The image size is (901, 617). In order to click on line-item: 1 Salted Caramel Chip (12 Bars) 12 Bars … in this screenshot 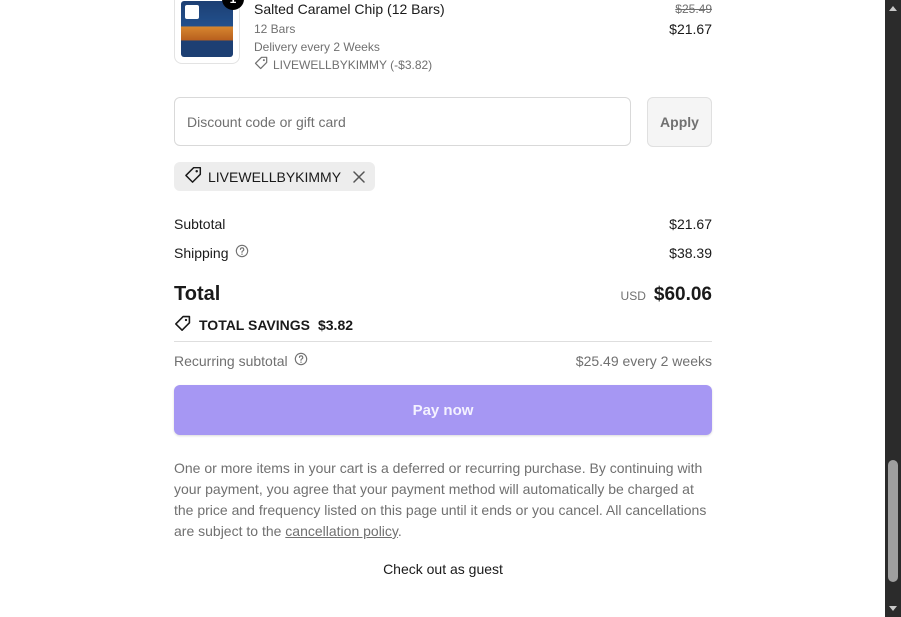, I will do `click(443, 36)`.